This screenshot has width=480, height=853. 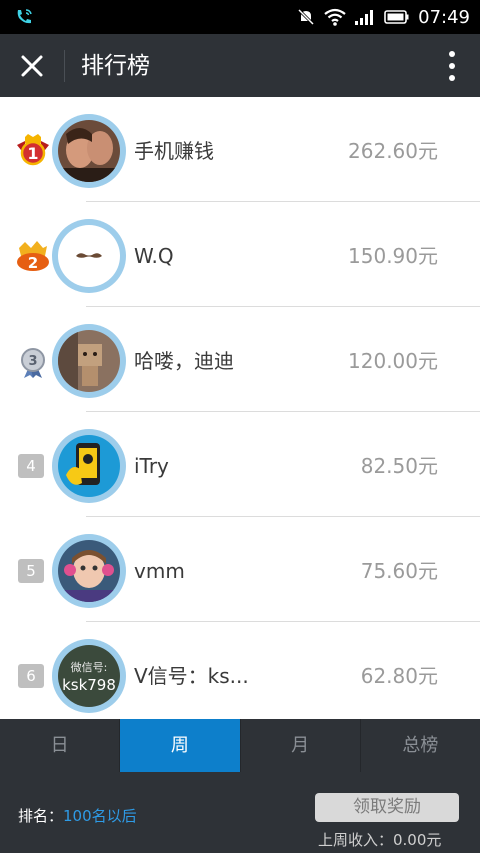 I want to click on gold-medal-icon: 1, so click(x=33, y=150).